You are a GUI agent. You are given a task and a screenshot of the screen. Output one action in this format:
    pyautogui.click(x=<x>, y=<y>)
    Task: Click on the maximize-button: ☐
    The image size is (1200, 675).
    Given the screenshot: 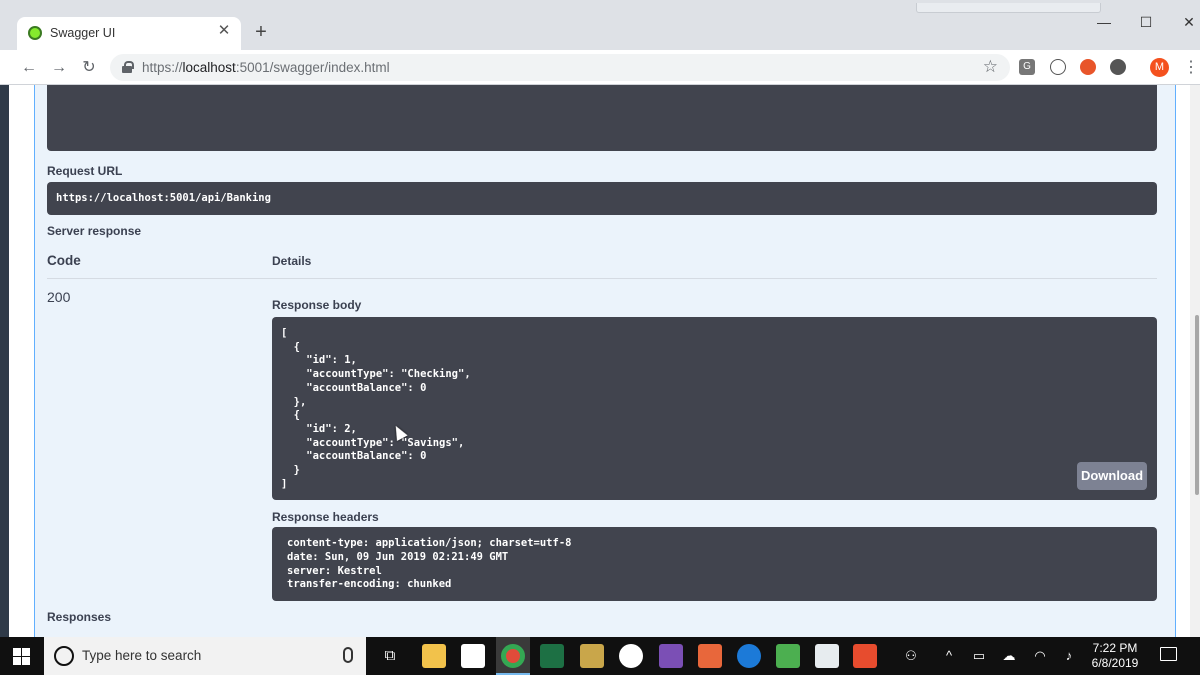 What is the action you would take?
    pyautogui.click(x=1146, y=22)
    